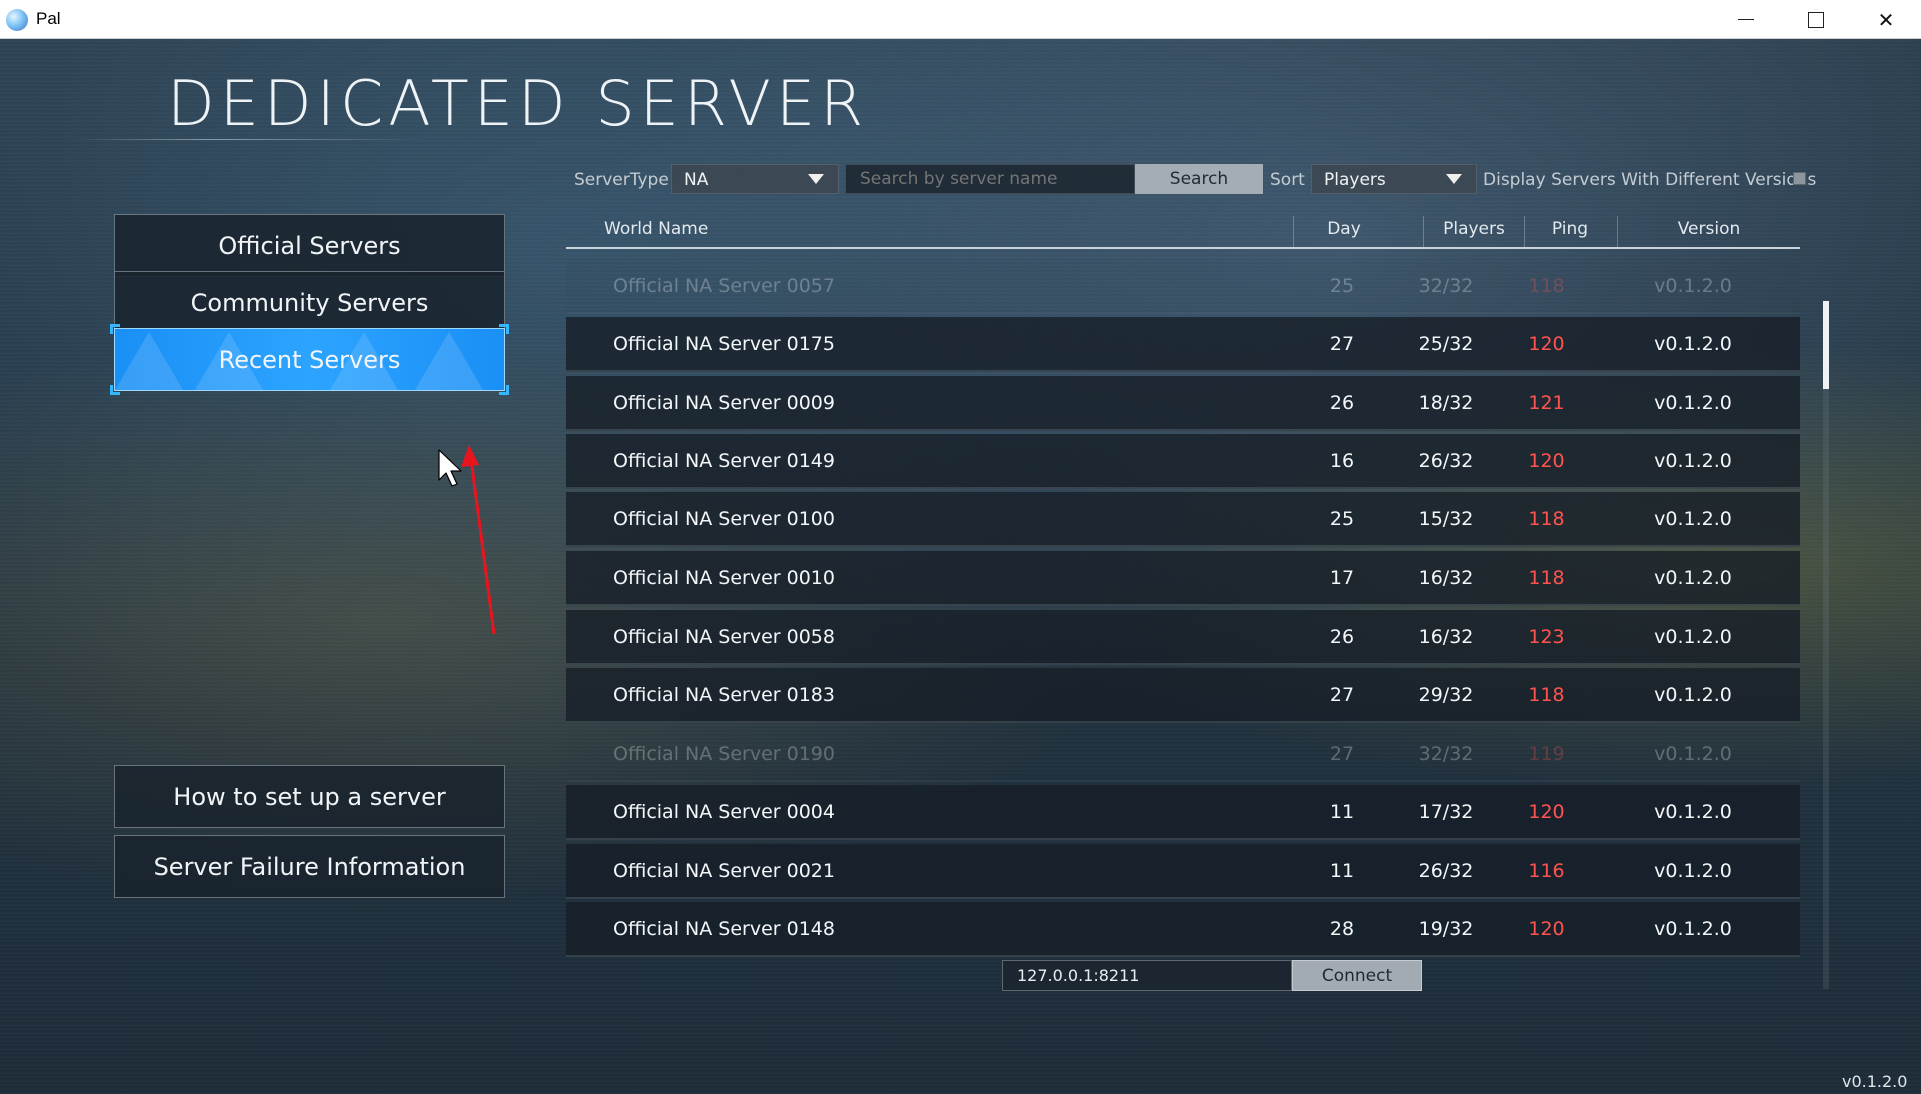 This screenshot has height=1094, width=1921. What do you see at coordinates (724, 286) in the screenshot?
I see `server-name-cell: Official NA Server 0057` at bounding box center [724, 286].